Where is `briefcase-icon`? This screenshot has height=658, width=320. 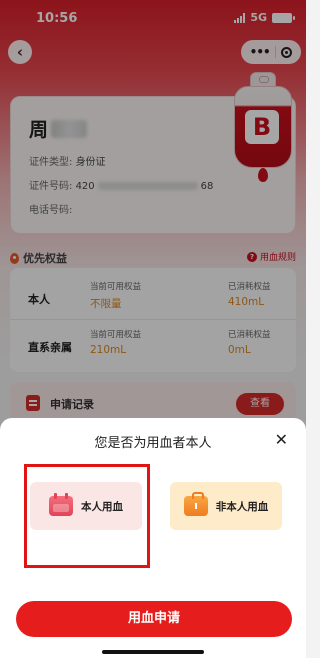
briefcase-icon is located at coordinates (195, 504).